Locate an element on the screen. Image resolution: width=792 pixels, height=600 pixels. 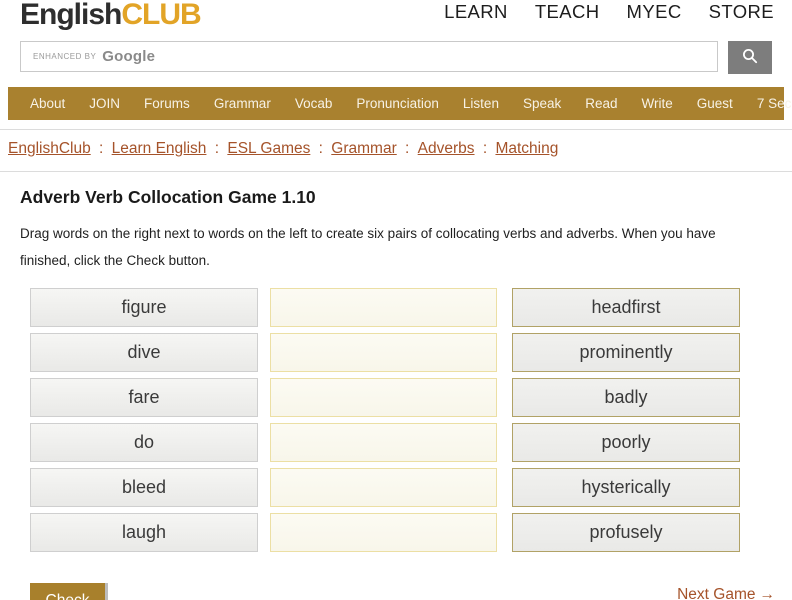
divider-under-nav is located at coordinates (396, 129).